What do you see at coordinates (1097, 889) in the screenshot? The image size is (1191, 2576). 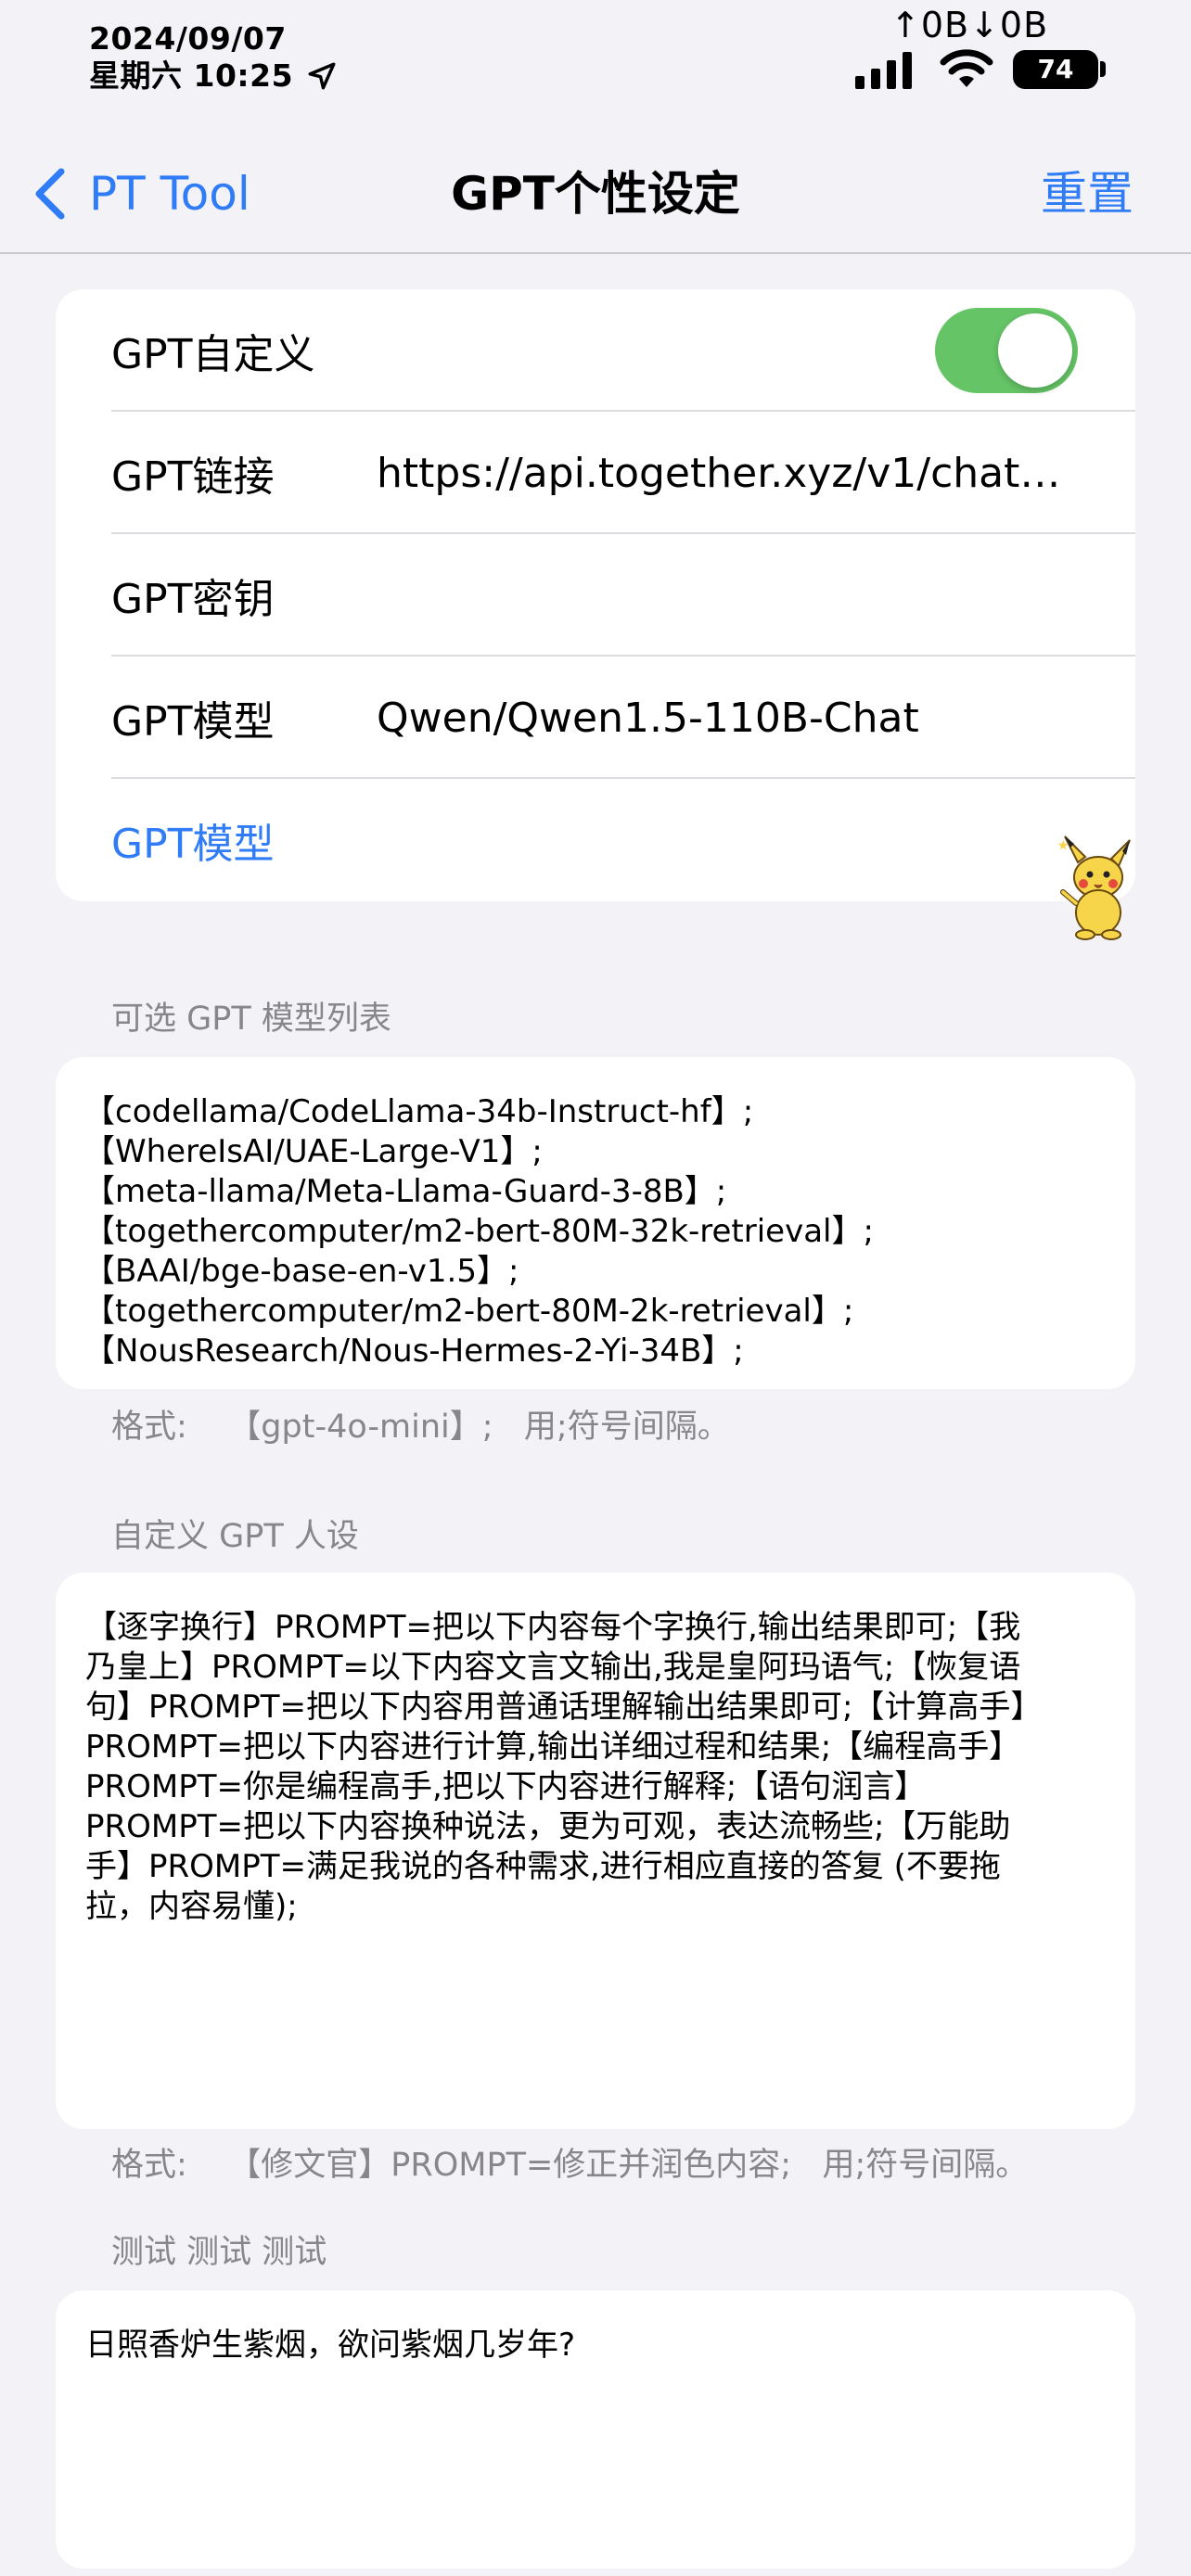 I see `pikachu-sticker-icon` at bounding box center [1097, 889].